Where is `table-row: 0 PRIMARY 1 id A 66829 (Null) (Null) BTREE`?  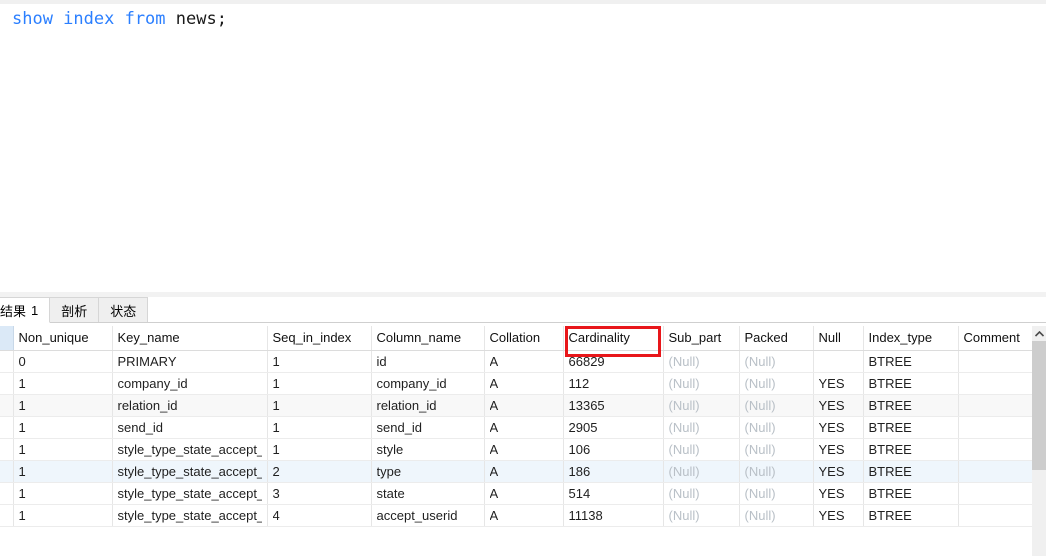 table-row: 0 PRIMARY 1 id A 66829 (Null) (Null) BTREE is located at coordinates (516, 361).